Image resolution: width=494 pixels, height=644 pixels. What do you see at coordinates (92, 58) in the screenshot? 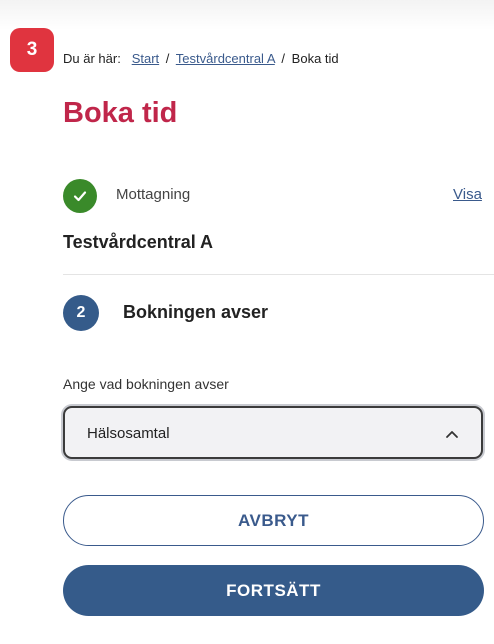
I see `breadcrumb-prefix: Du är här:` at bounding box center [92, 58].